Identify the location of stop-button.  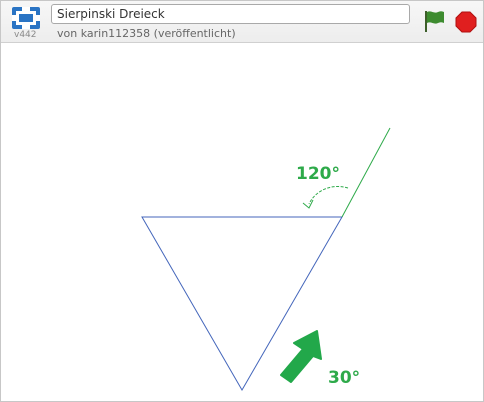
(466, 22).